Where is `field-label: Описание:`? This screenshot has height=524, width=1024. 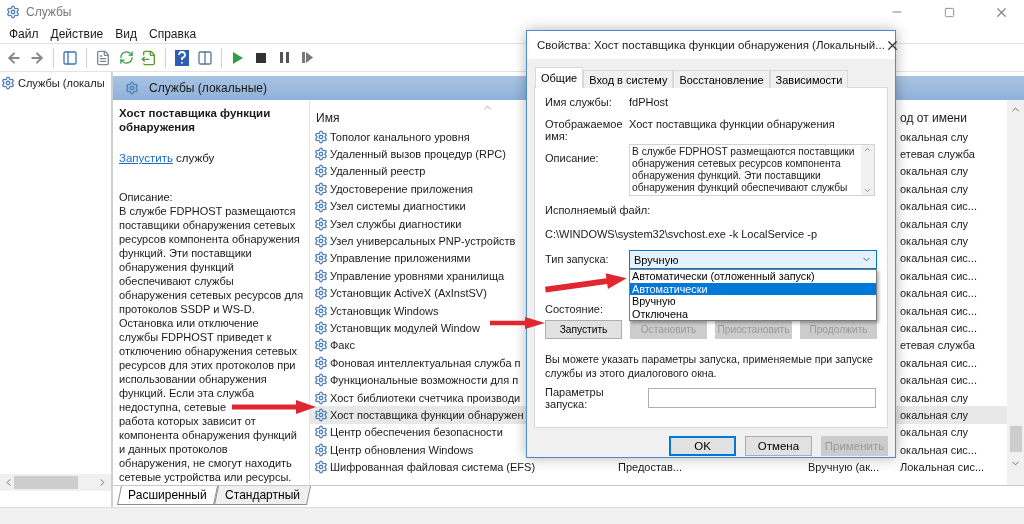 field-label: Описание: is located at coordinates (572, 158).